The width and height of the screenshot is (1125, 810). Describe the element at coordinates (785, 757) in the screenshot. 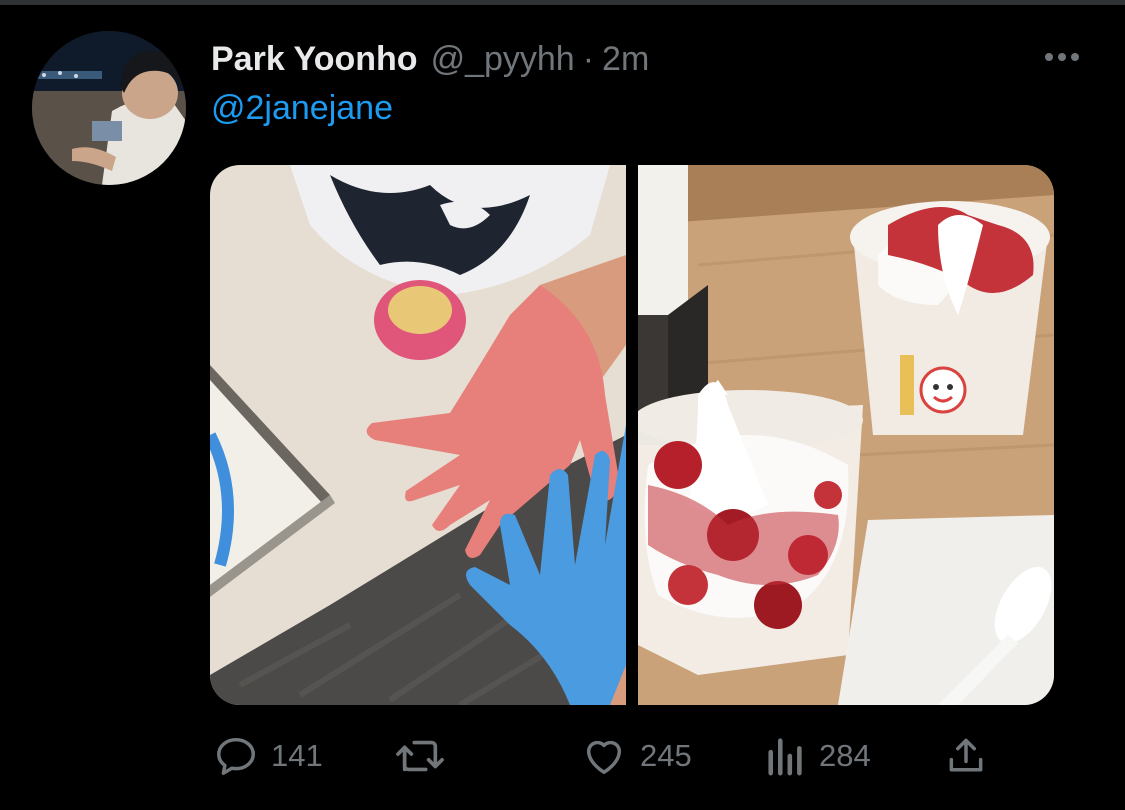

I see `views-icon` at that location.